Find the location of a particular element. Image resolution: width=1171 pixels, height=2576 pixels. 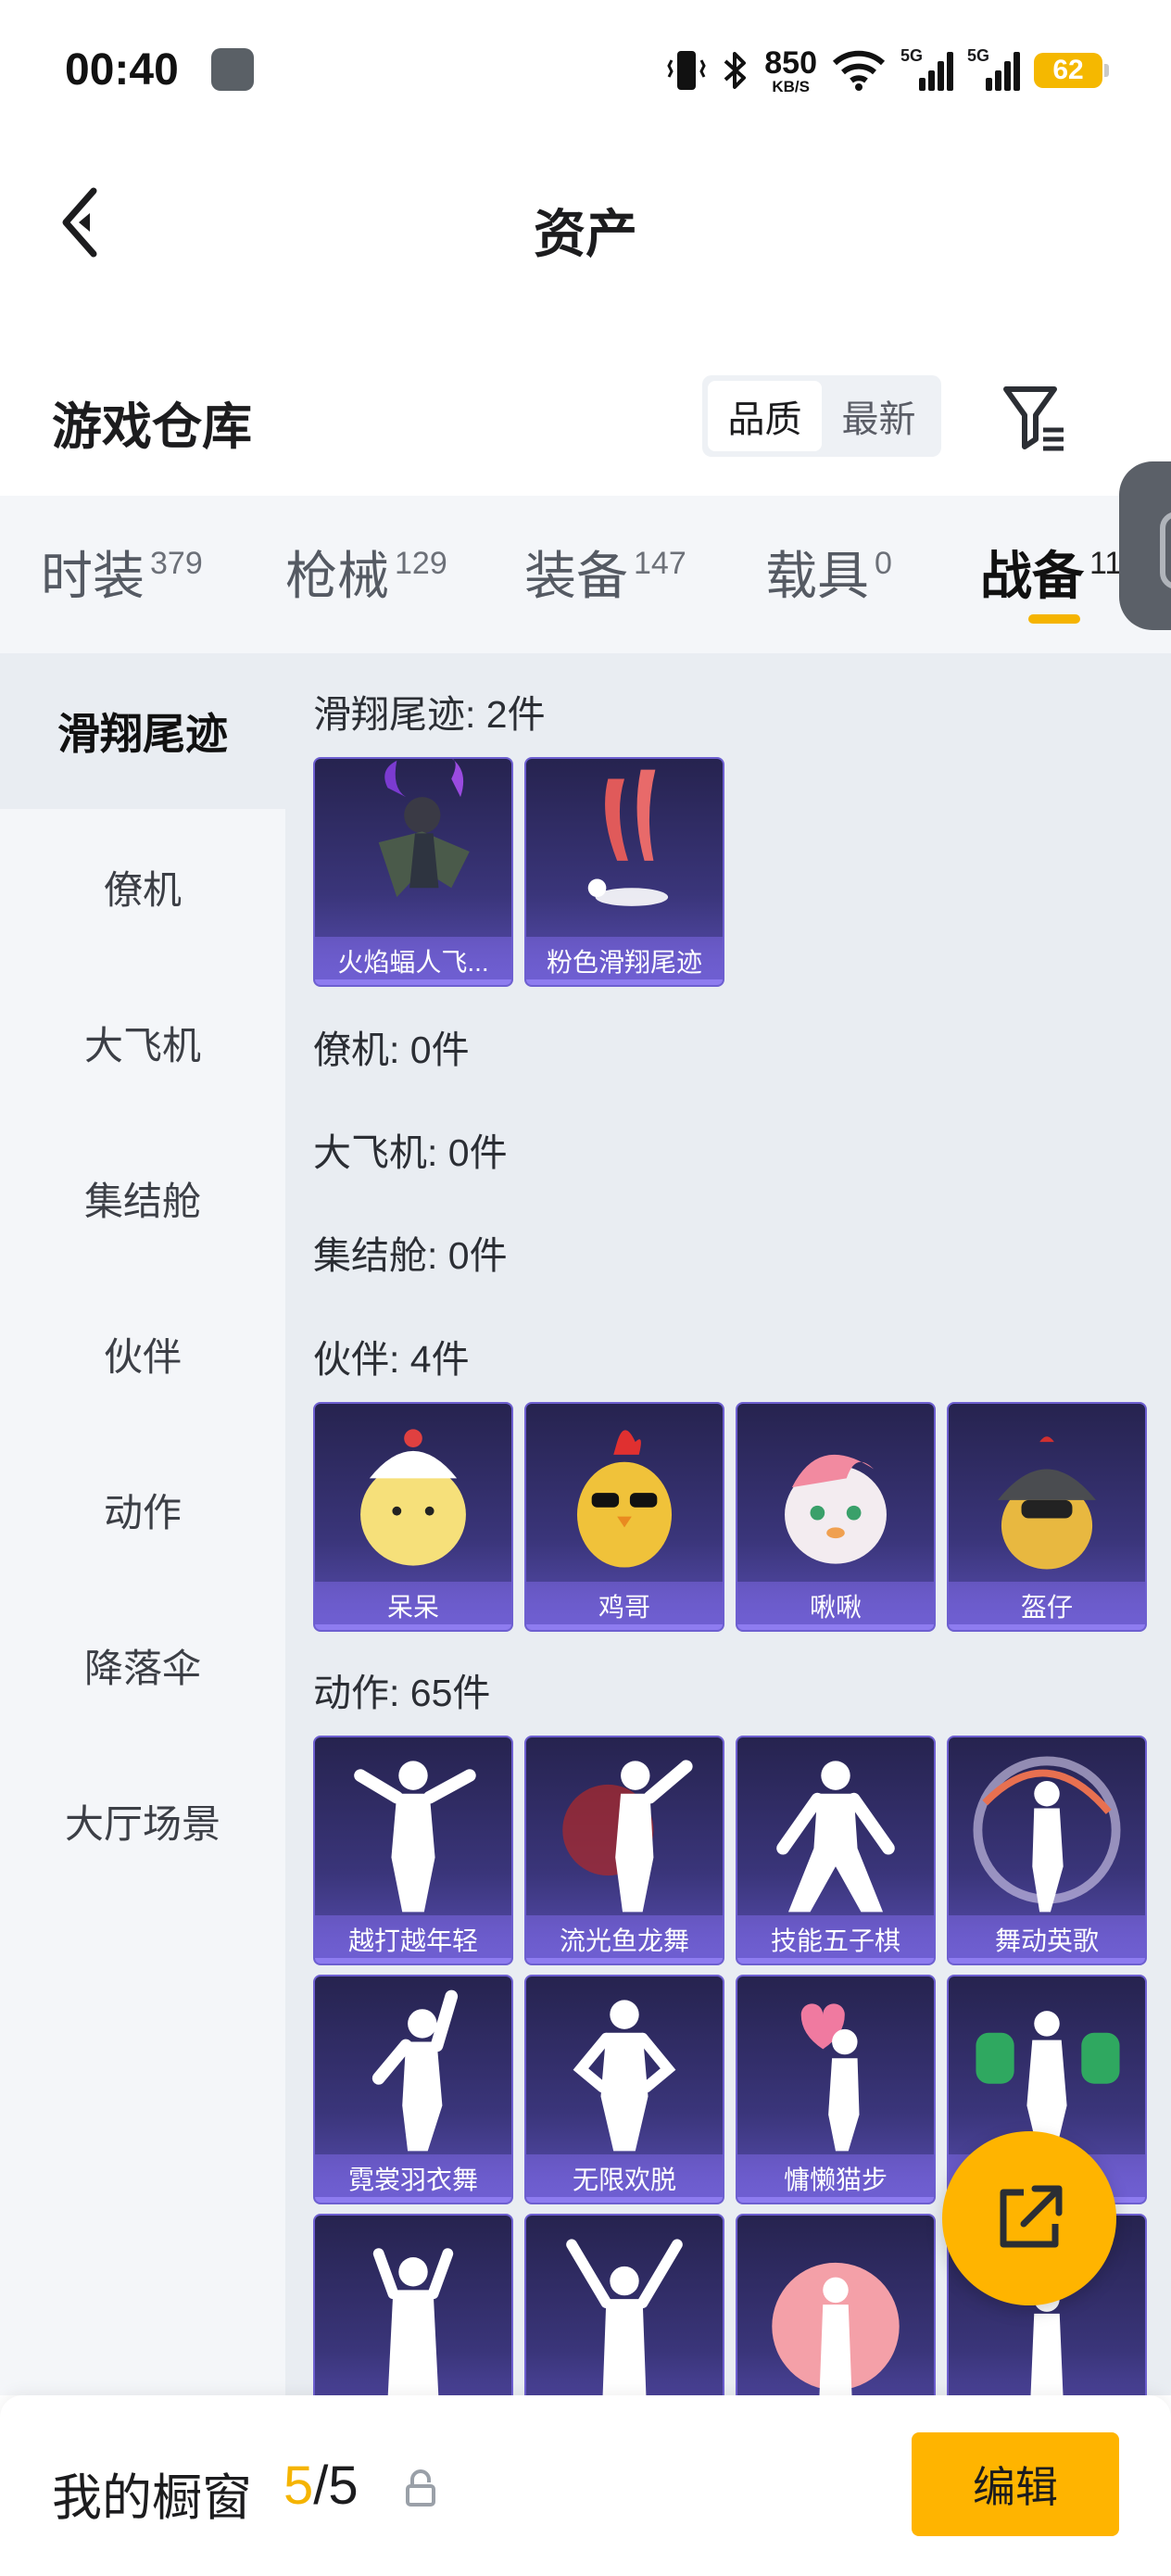

item-name: 粉色滑翔尾迹 is located at coordinates (625, 961).